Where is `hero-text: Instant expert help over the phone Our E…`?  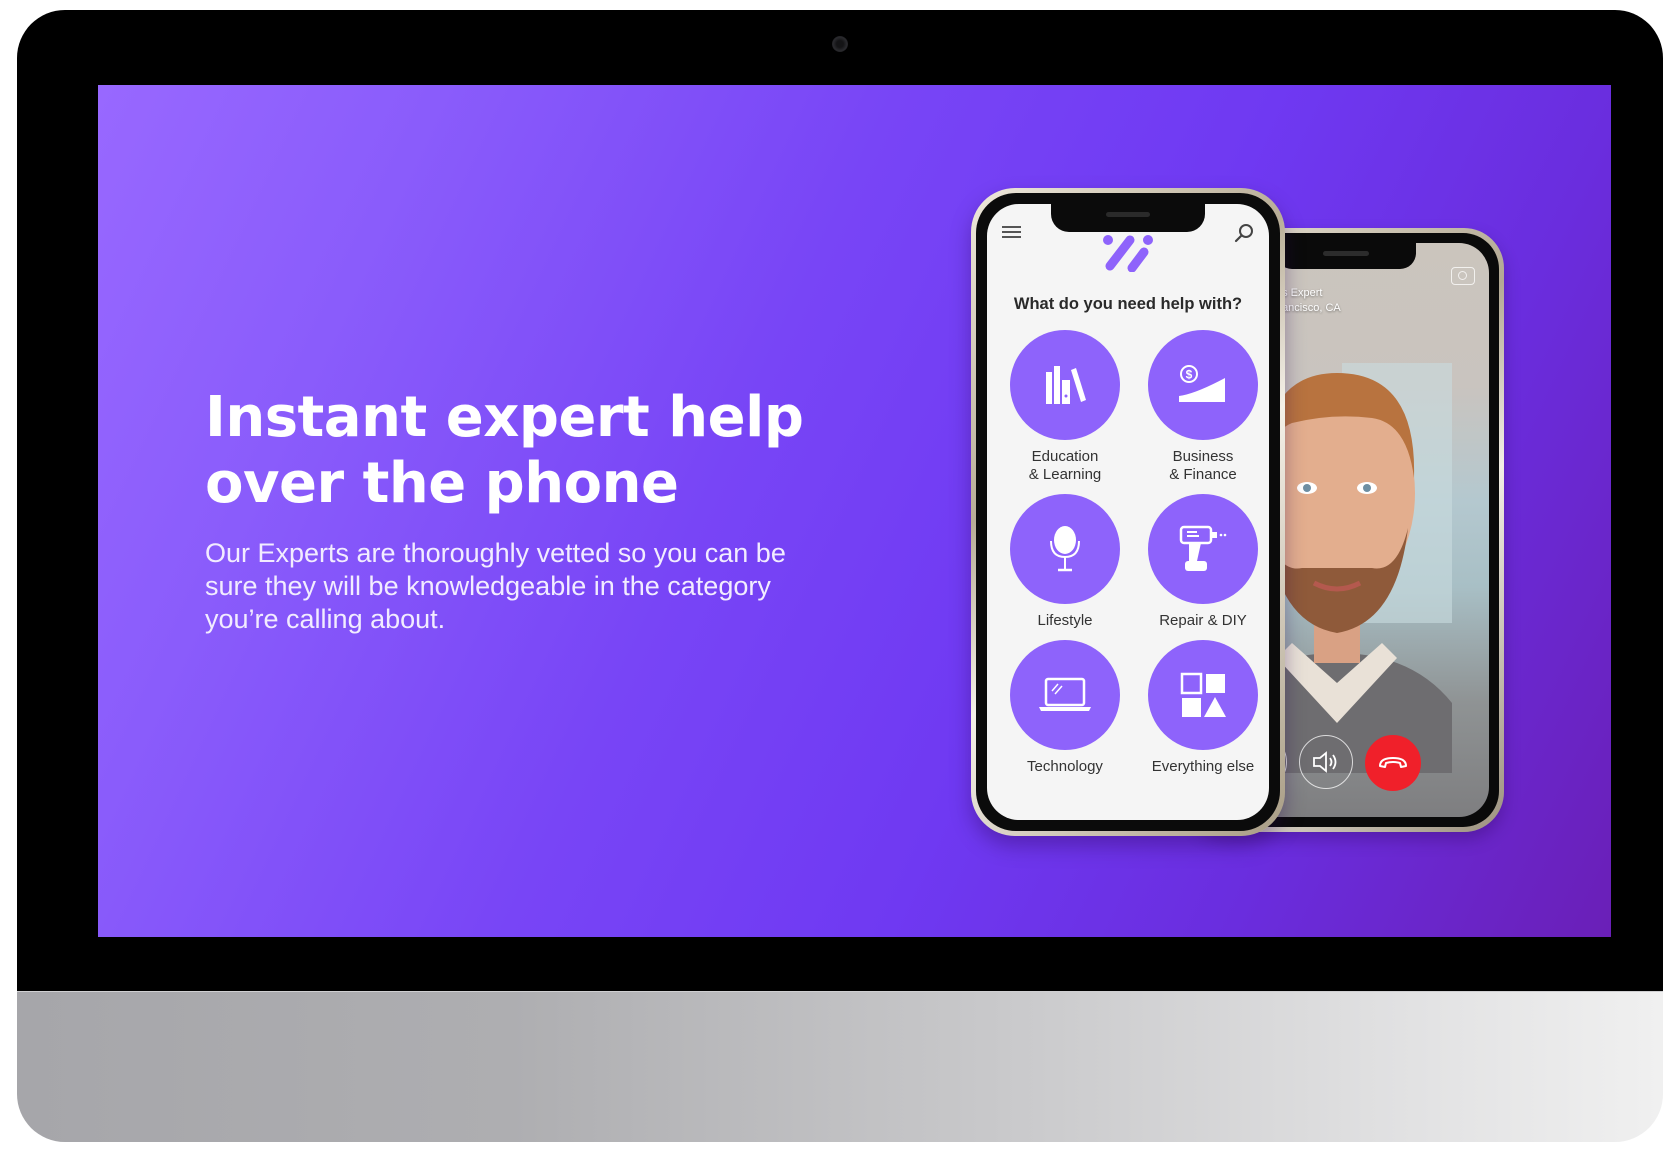
hero-text: Instant expert help over the phone Our E… is located at coordinates (525, 510).